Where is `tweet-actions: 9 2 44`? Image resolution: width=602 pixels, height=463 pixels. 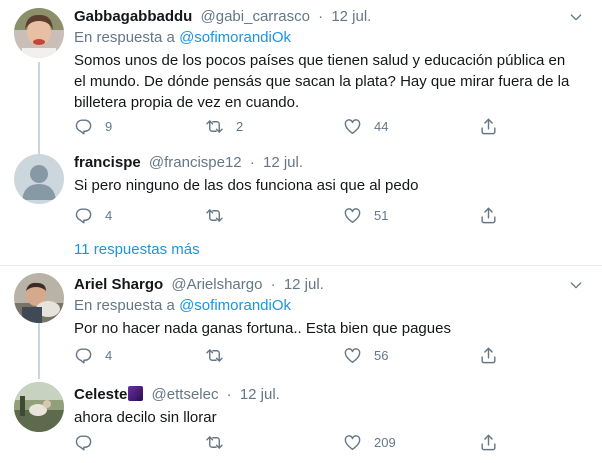
tweet-actions: 9 2 44 is located at coordinates (289, 126).